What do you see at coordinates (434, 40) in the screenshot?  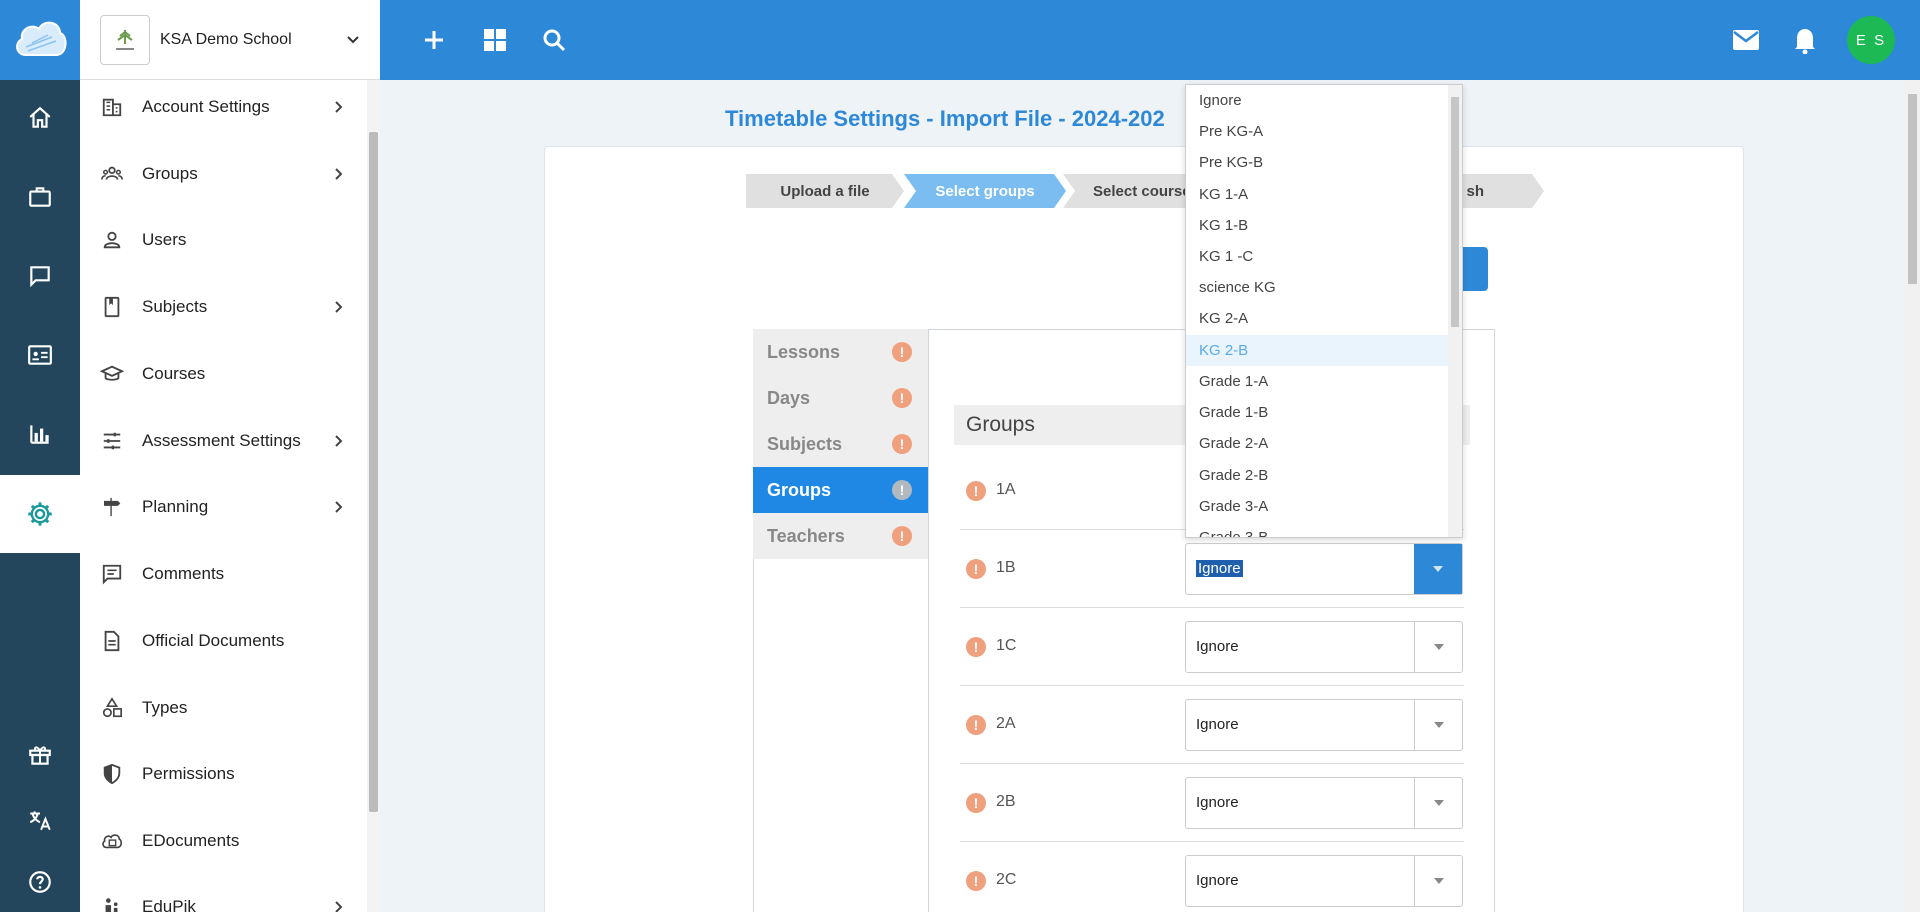 I see `add-button` at bounding box center [434, 40].